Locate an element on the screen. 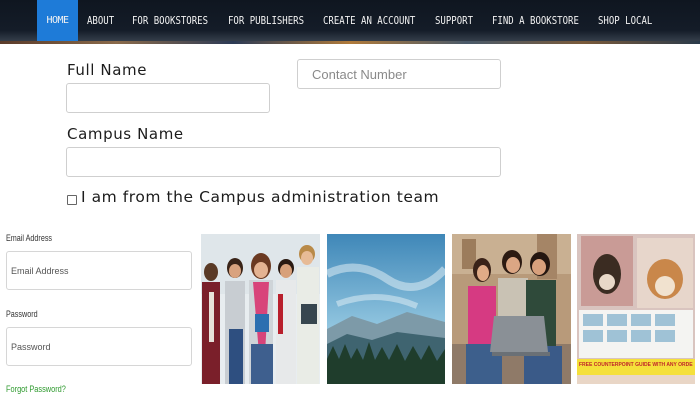 This screenshot has width=700, height=400. nav-item-home: HOME is located at coordinates (57, 20).